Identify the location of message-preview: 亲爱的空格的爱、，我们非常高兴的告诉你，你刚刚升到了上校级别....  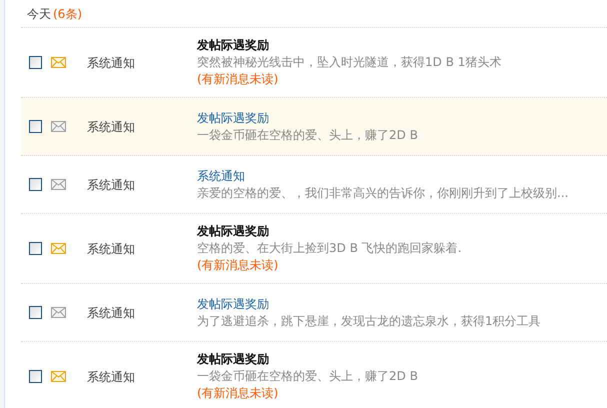
(382, 193).